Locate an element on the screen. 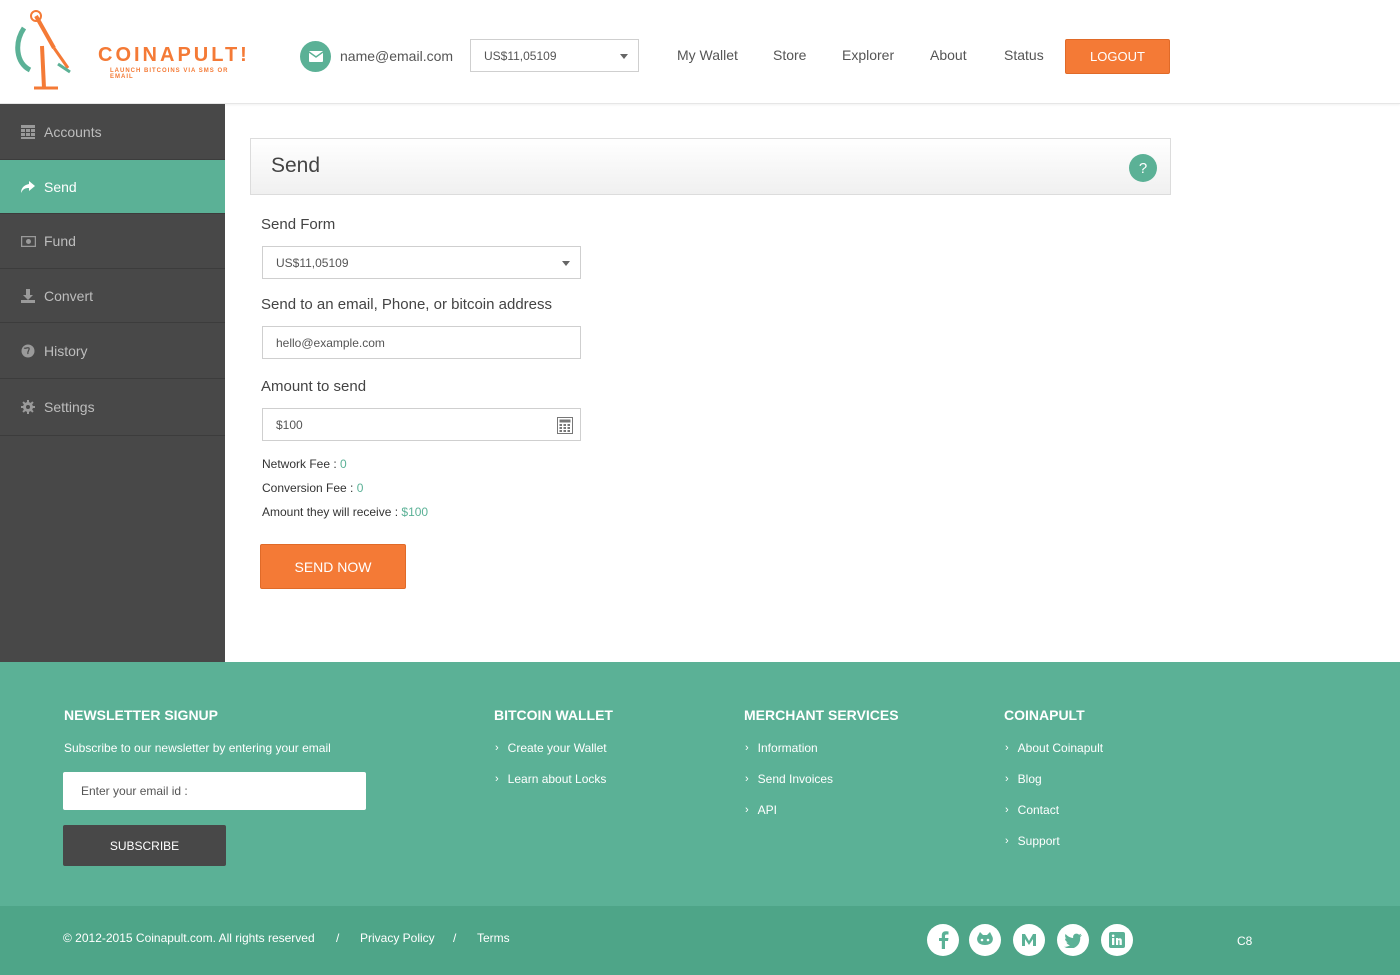  nav-status: Status is located at coordinates (1024, 55).